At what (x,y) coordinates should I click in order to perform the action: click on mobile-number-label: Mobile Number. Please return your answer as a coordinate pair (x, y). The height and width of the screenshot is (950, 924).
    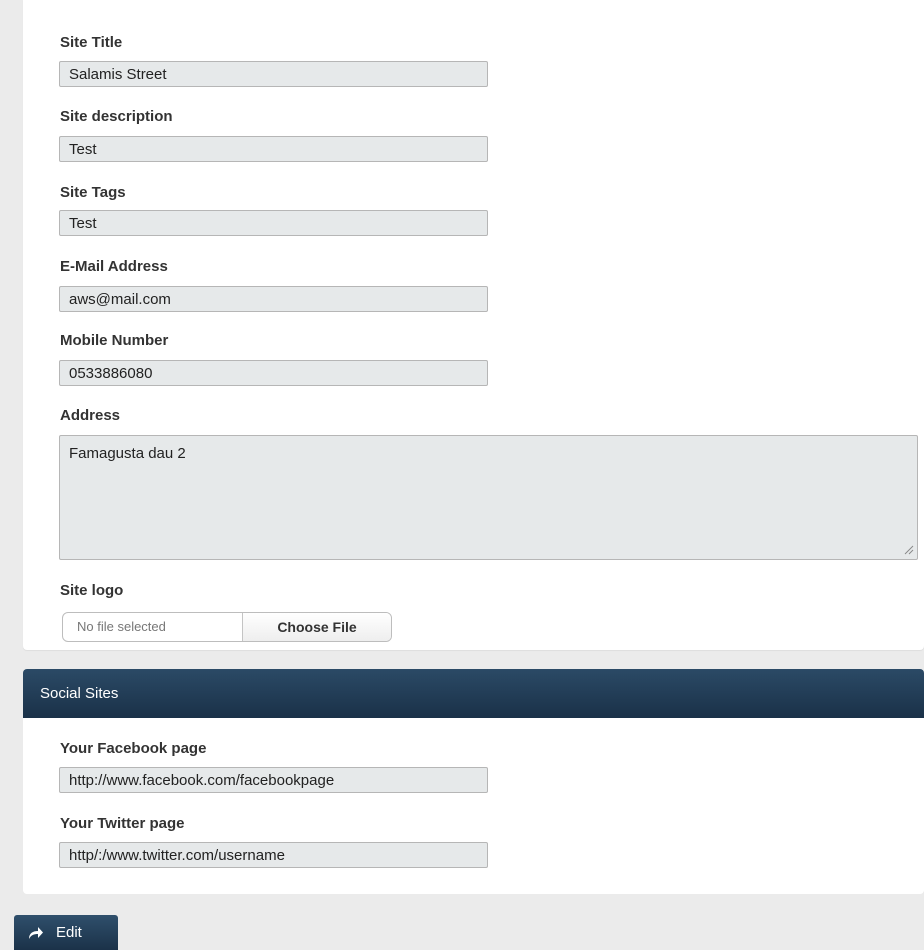
    Looking at the image, I should click on (114, 340).